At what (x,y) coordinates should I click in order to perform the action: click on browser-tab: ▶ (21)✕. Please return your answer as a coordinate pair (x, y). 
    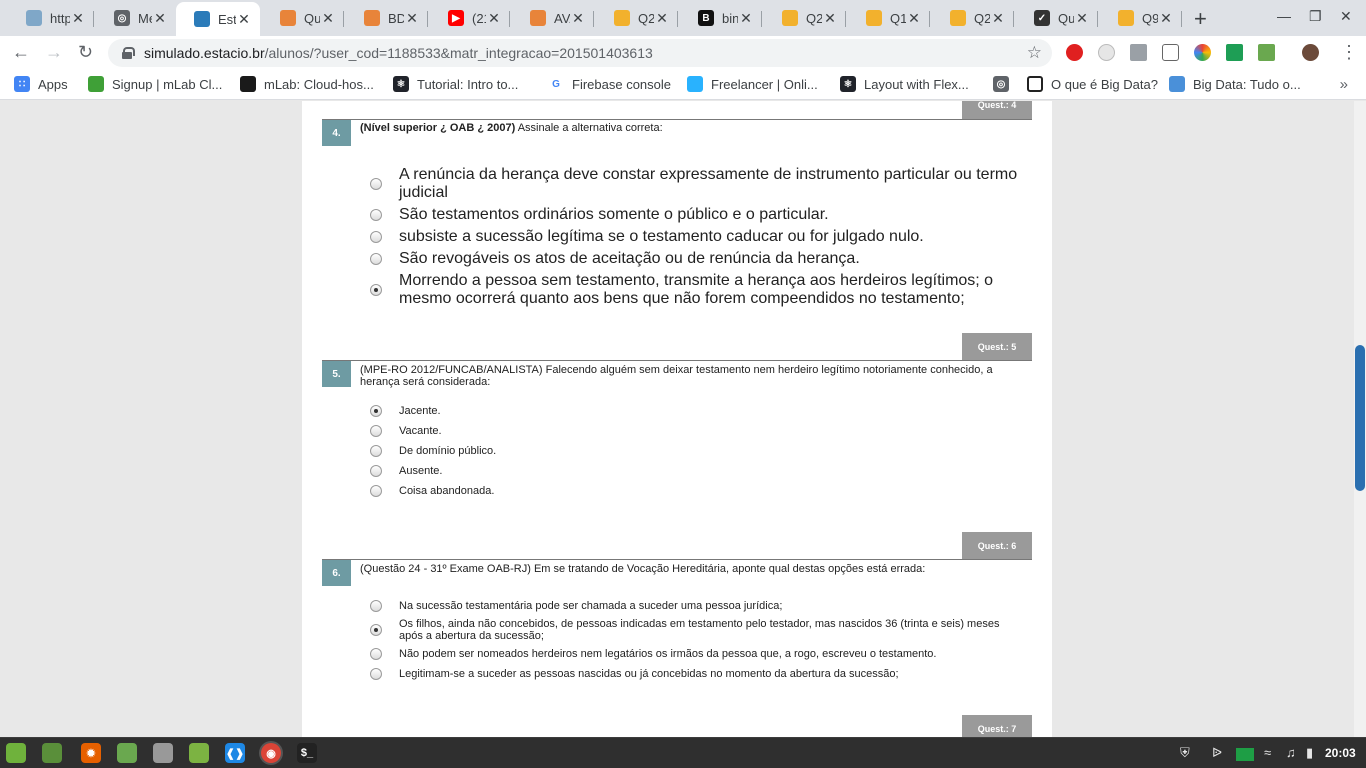
    Looking at the image, I should click on (470, 18).